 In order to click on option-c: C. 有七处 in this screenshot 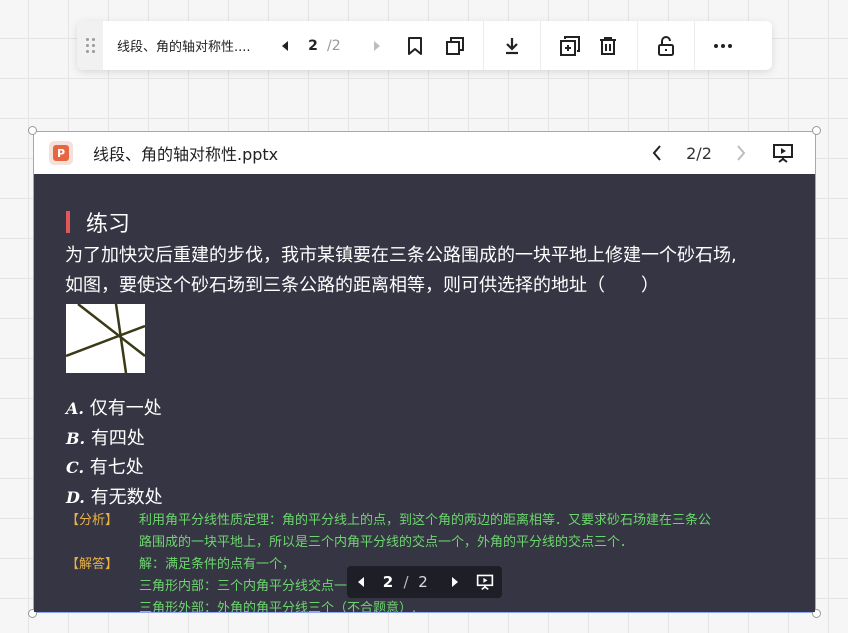, I will do `click(105, 467)`.